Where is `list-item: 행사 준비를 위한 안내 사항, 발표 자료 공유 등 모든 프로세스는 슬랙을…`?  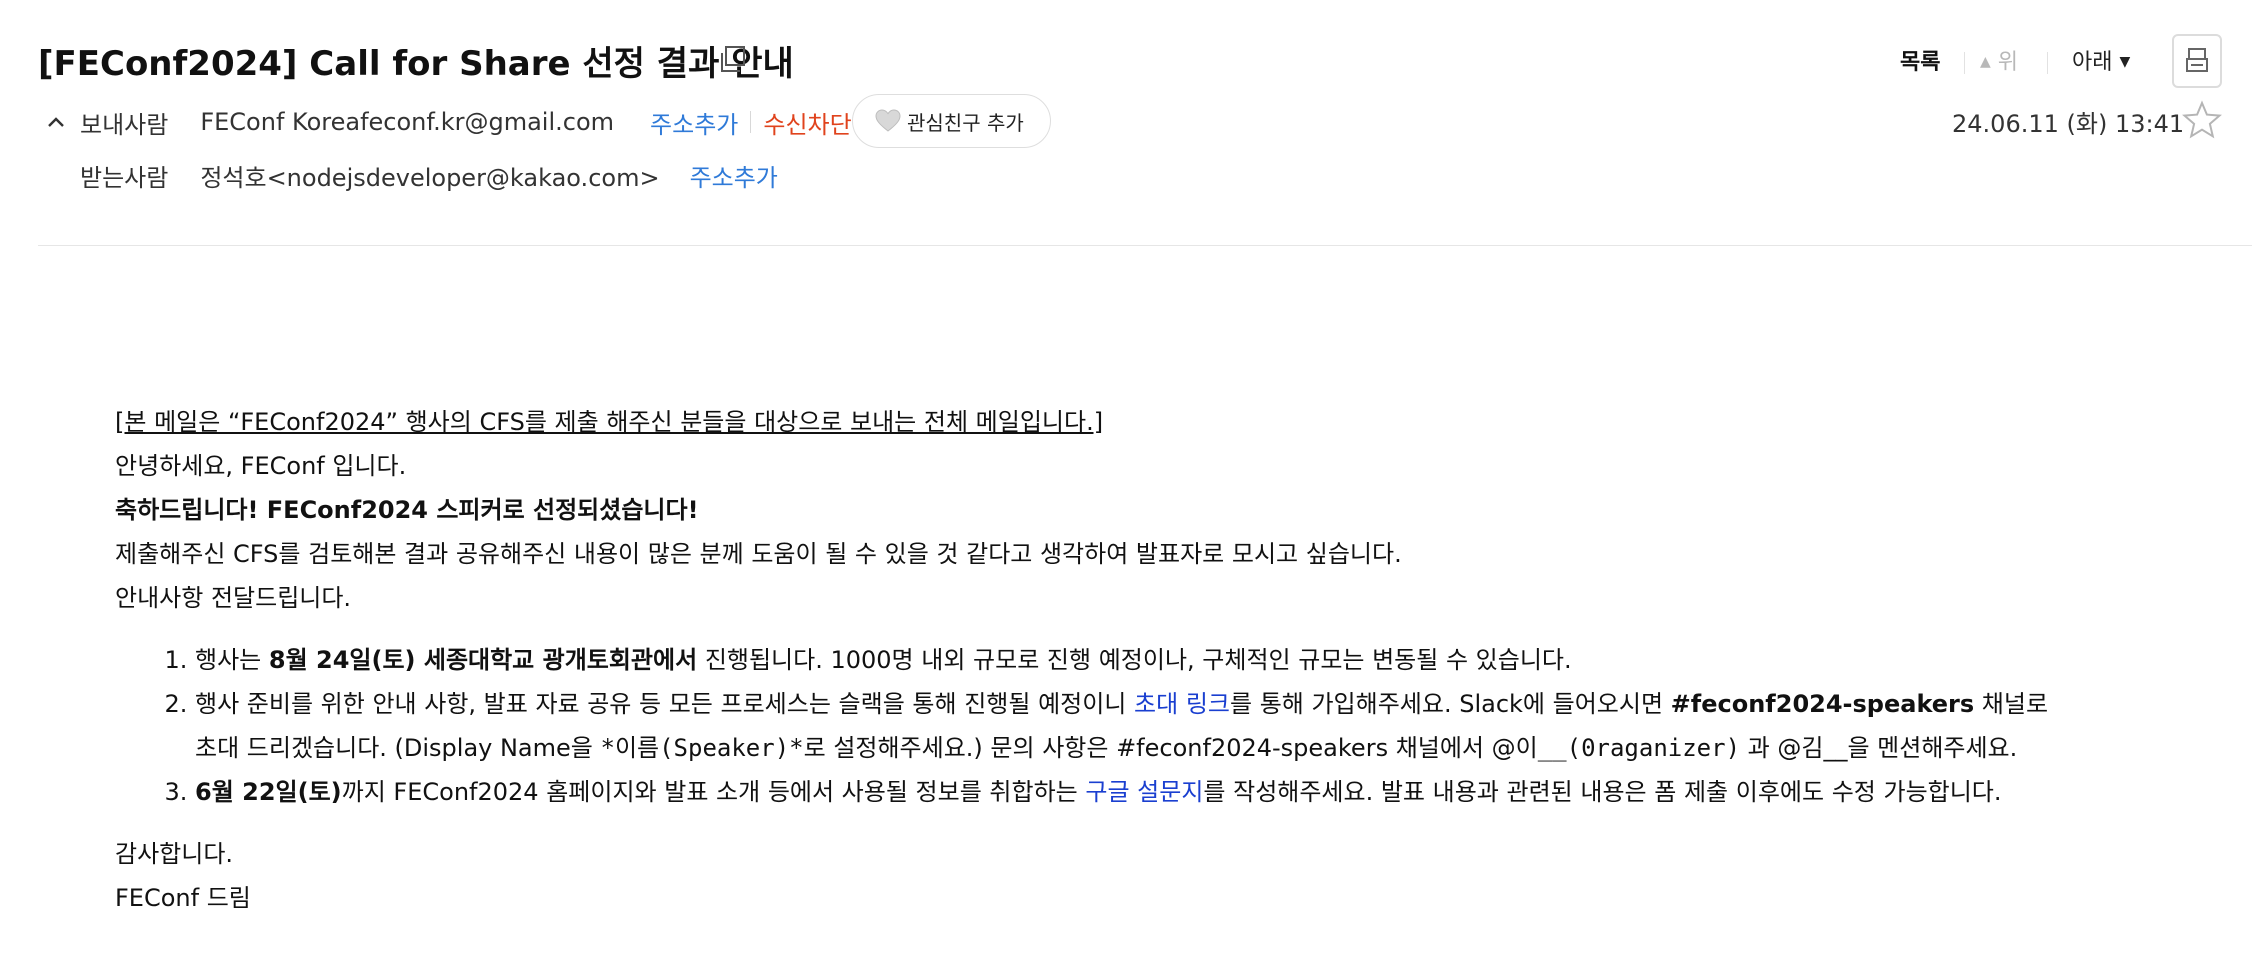
list-item: 행사 준비를 위한 안내 사항, 발표 자료 공유 등 모든 프로세스는 슬랙을… is located at coordinates (1121, 726).